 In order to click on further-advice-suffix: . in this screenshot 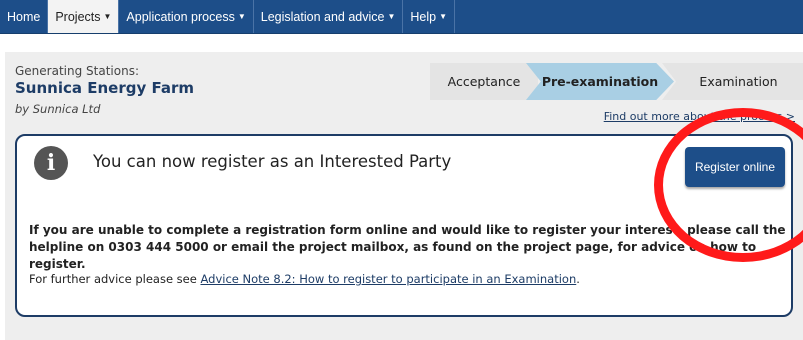, I will do `click(578, 279)`.